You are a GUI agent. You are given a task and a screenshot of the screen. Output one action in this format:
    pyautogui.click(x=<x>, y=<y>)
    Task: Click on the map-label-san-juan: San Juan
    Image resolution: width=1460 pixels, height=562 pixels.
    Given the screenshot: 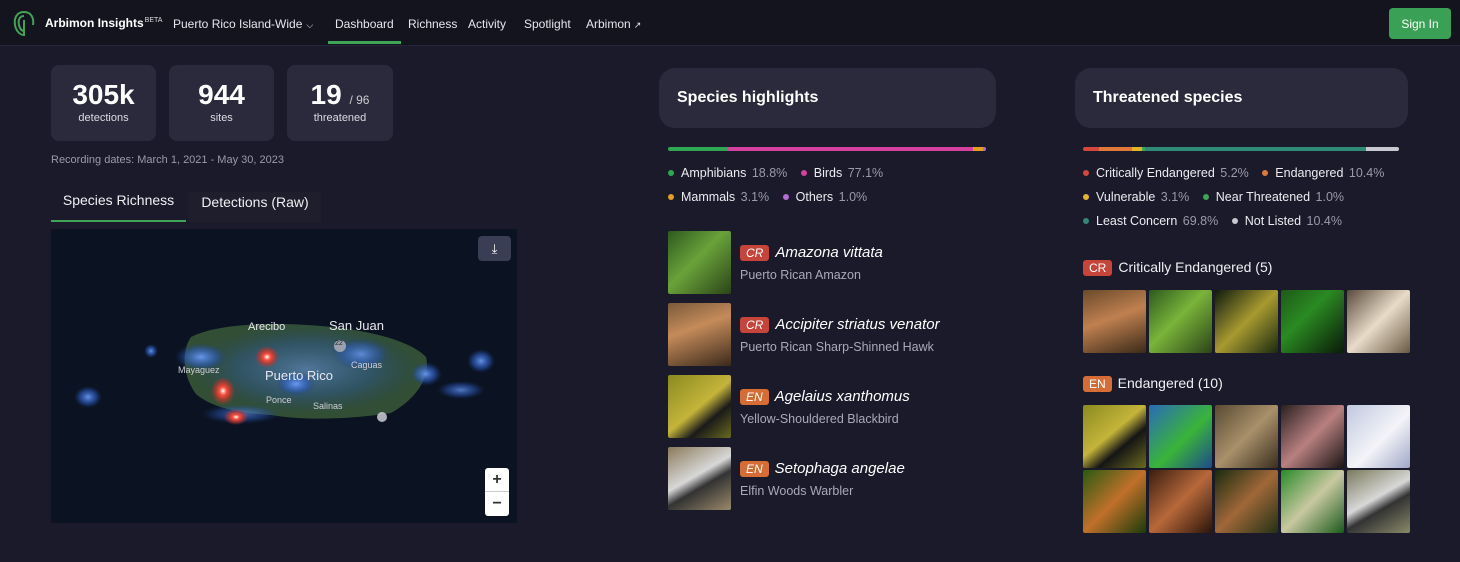 What is the action you would take?
    pyautogui.click(x=356, y=325)
    